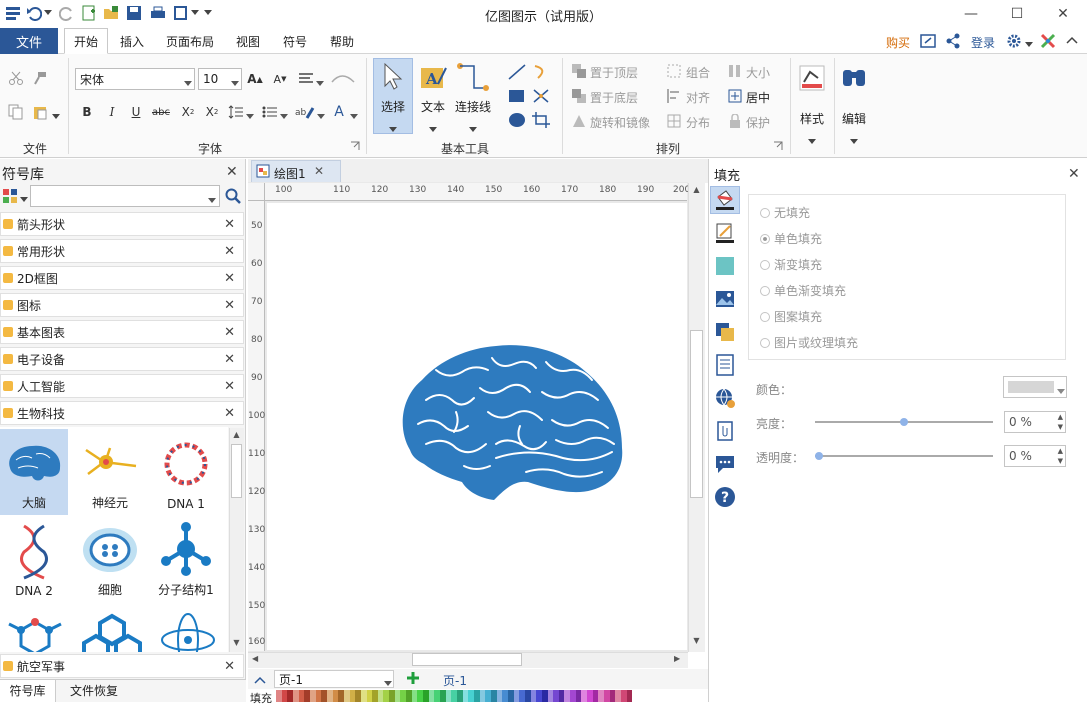 This screenshot has width=1087, height=706. What do you see at coordinates (236, 644) in the screenshot?
I see `scroll-down-icon: ▼` at bounding box center [236, 644].